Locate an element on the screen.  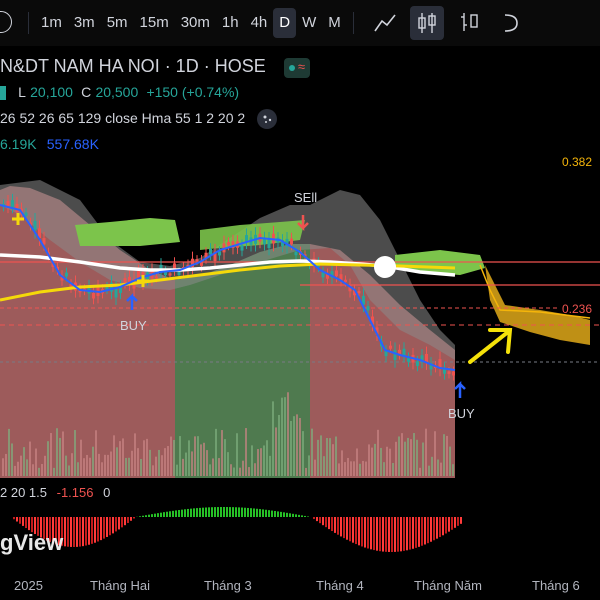
symbol-legend: N&DT NAM HA NOI · 1D · HOSE ≈ is located at coordinates (155, 67).